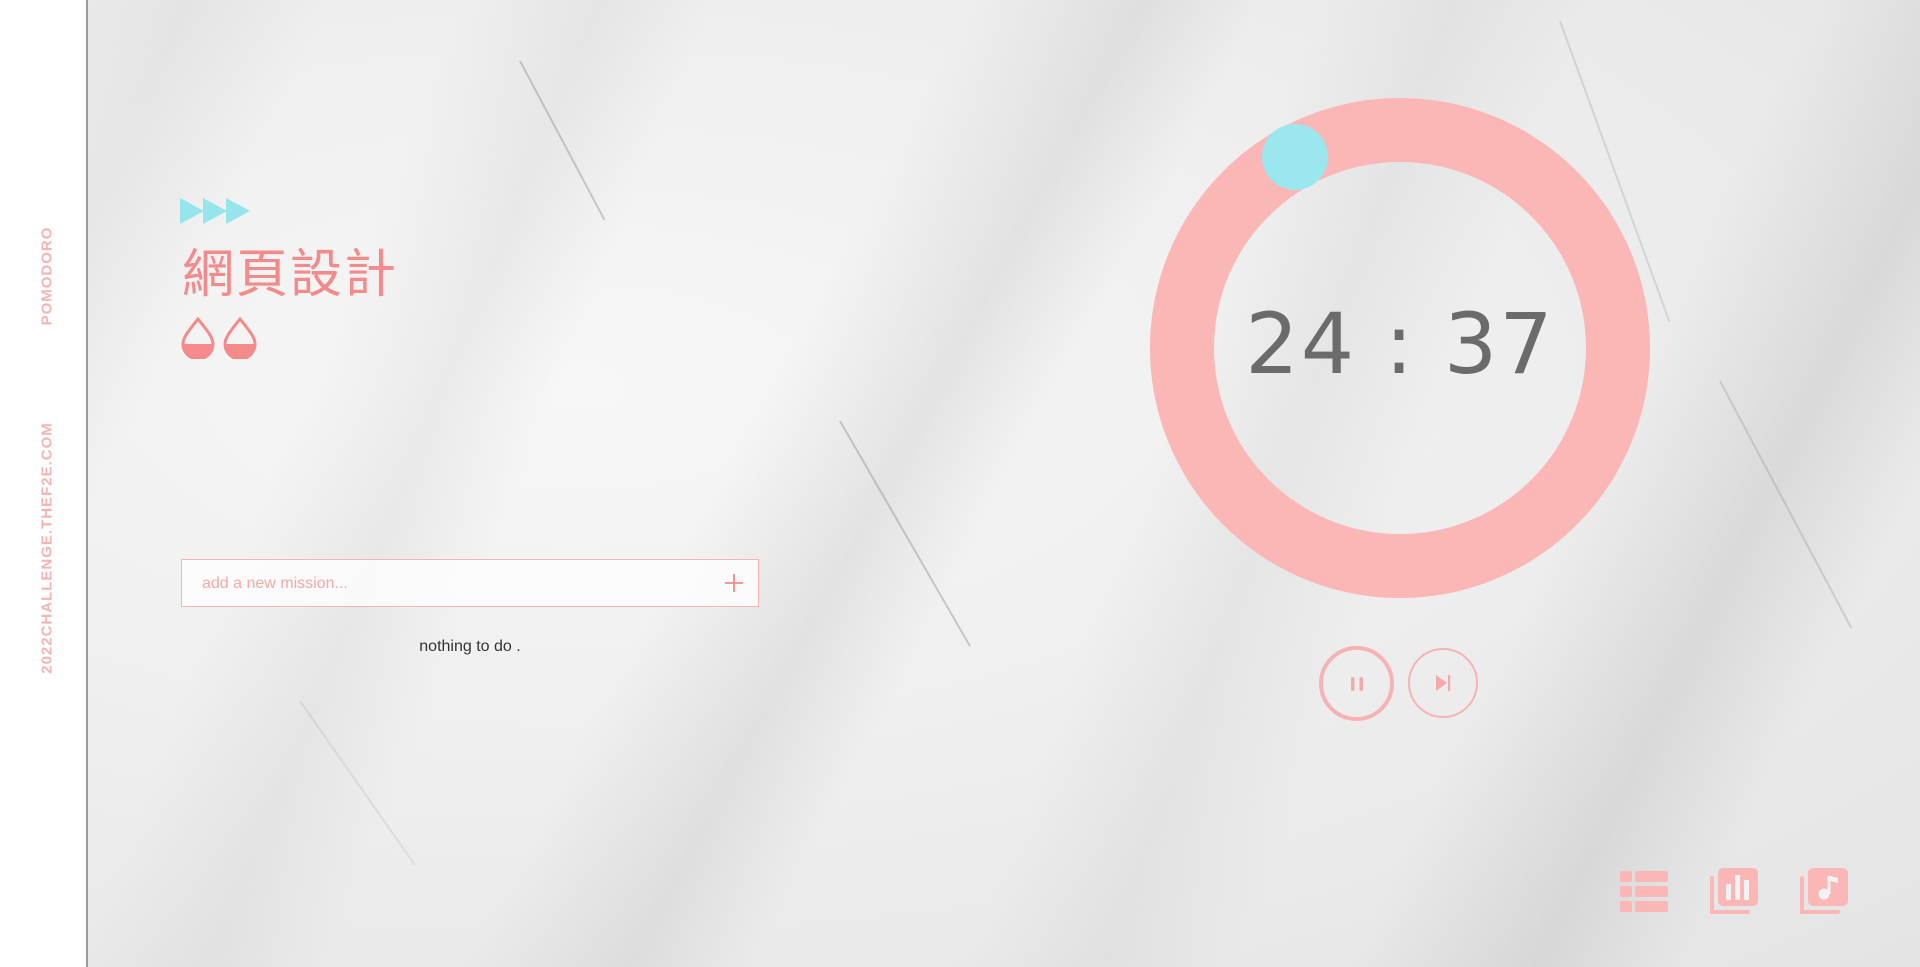  I want to click on pause-button, so click(1356, 683).